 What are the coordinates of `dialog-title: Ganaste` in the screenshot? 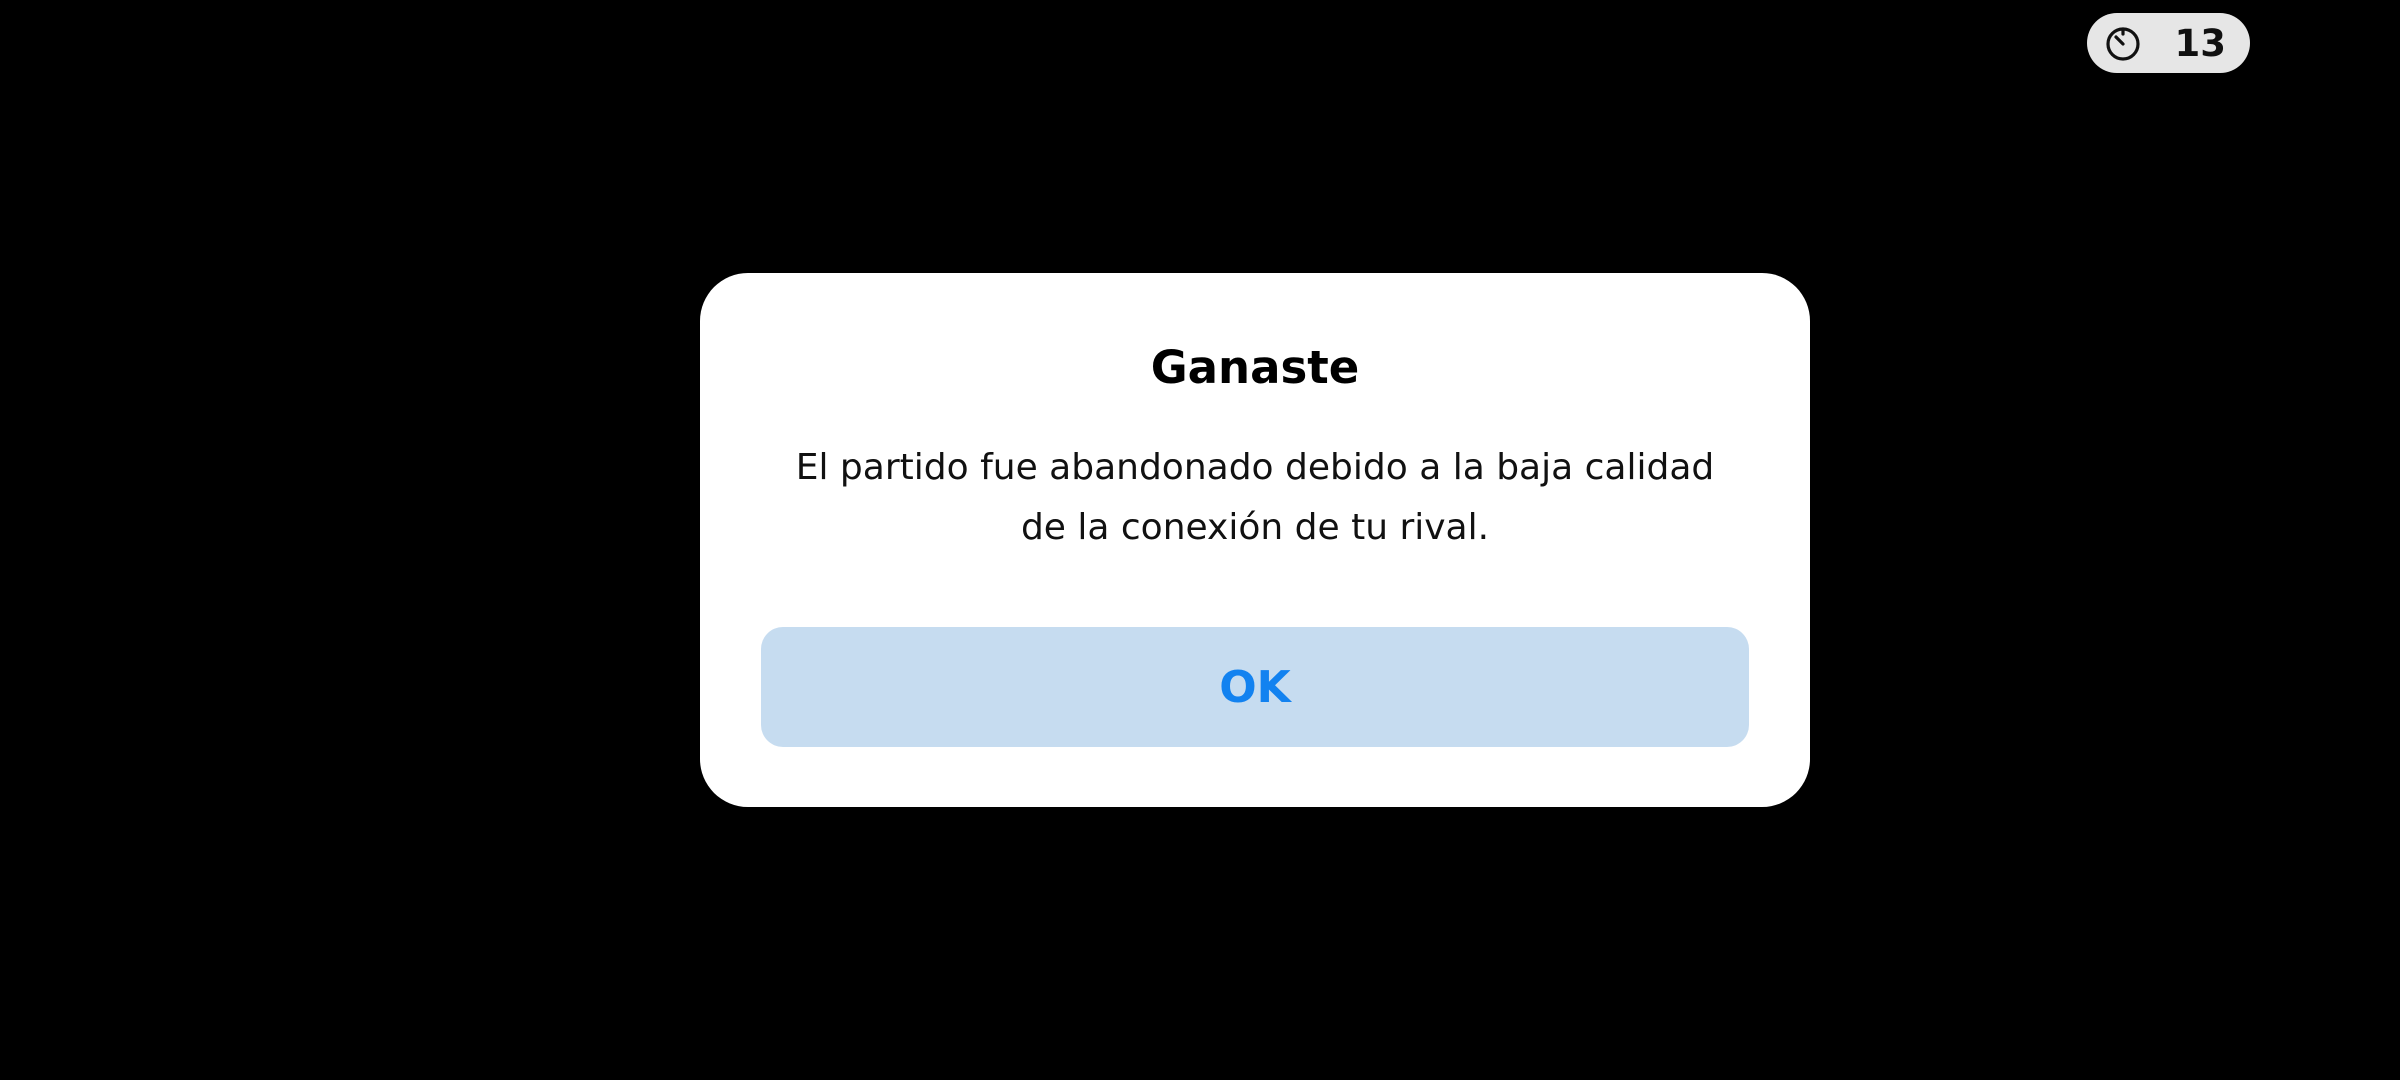 It's located at (1255, 367).